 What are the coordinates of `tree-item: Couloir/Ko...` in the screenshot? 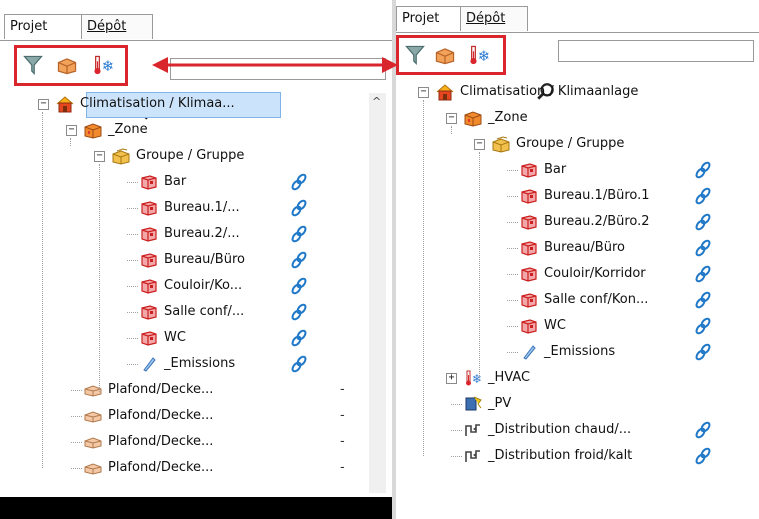 It's located at (182, 286).